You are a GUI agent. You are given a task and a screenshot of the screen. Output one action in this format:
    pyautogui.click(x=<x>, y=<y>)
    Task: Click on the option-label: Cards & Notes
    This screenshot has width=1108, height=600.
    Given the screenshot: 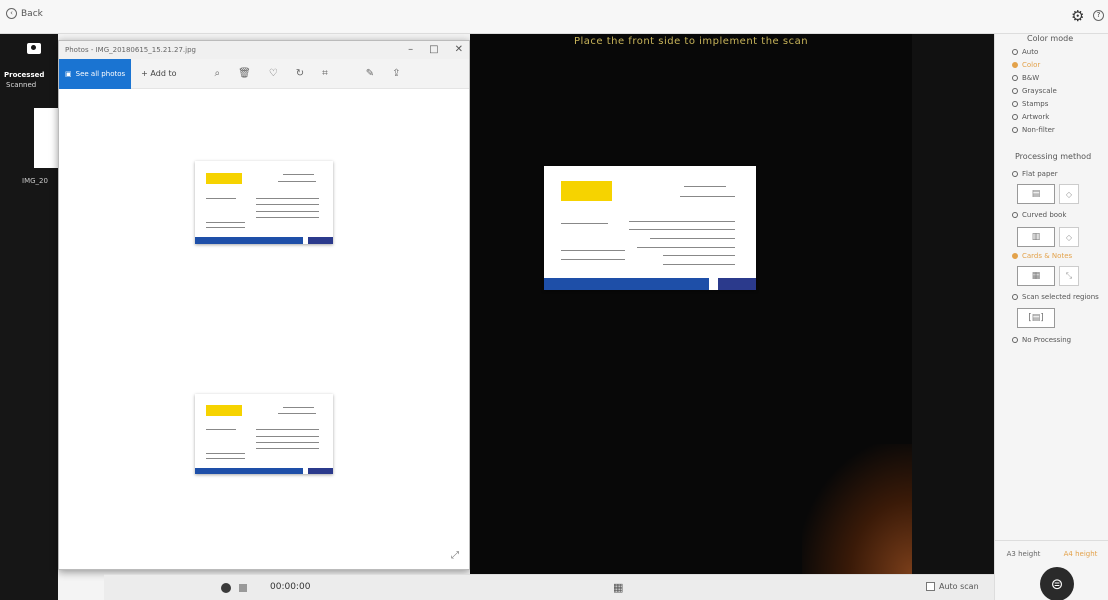 What is the action you would take?
    pyautogui.click(x=1047, y=256)
    